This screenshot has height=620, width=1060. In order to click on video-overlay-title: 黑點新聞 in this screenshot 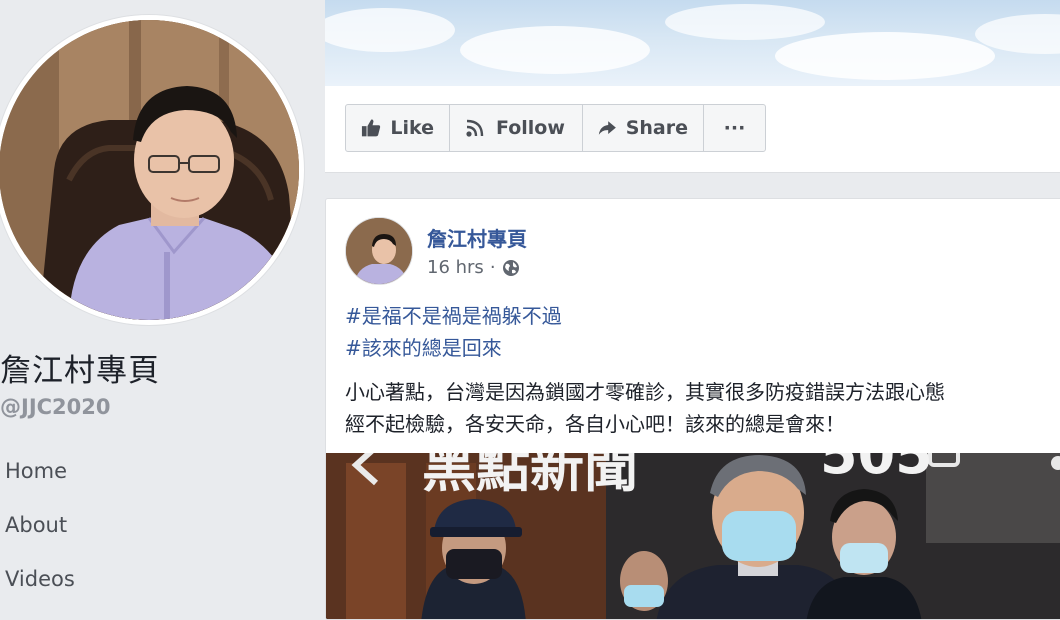, I will do `click(530, 476)`.